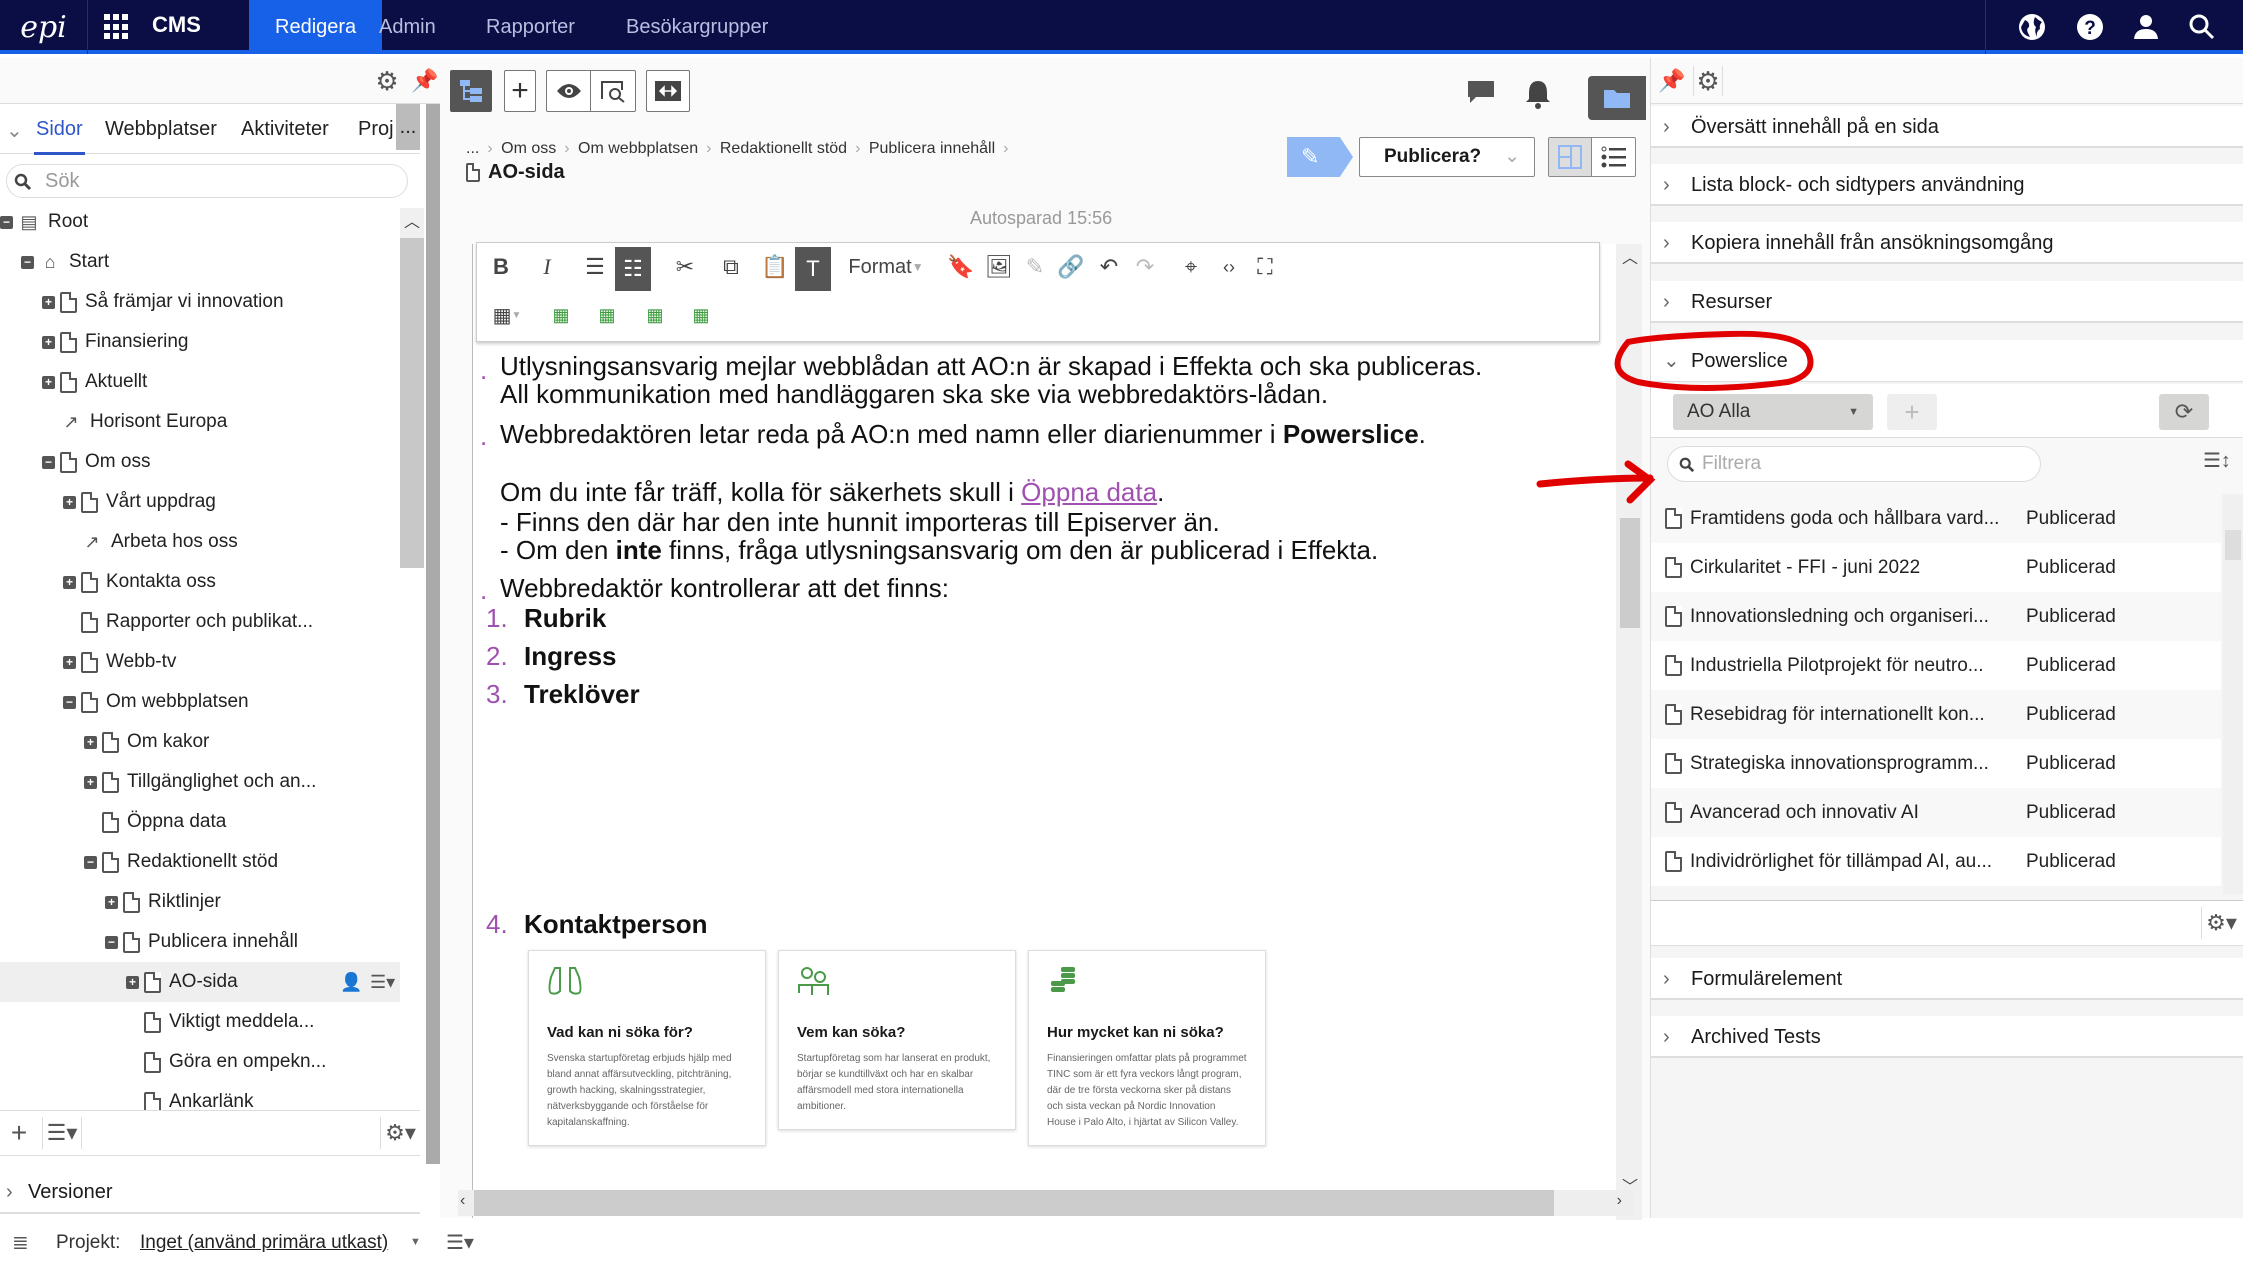 The image size is (2243, 1267). What do you see at coordinates (1947, 979) in the screenshot?
I see `accordion-formularelement: › Formulärelement` at bounding box center [1947, 979].